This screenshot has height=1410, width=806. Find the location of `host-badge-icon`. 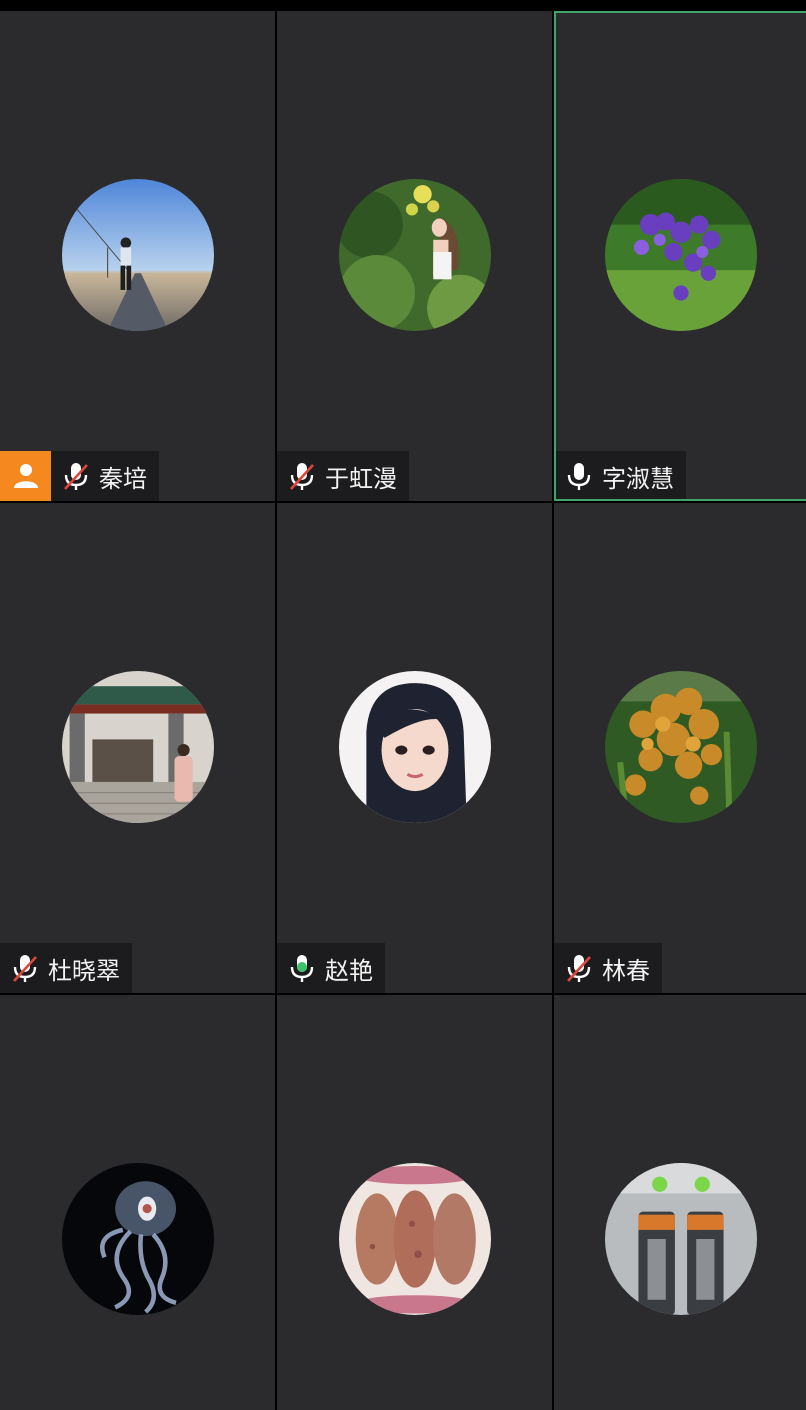

host-badge-icon is located at coordinates (25, 476).